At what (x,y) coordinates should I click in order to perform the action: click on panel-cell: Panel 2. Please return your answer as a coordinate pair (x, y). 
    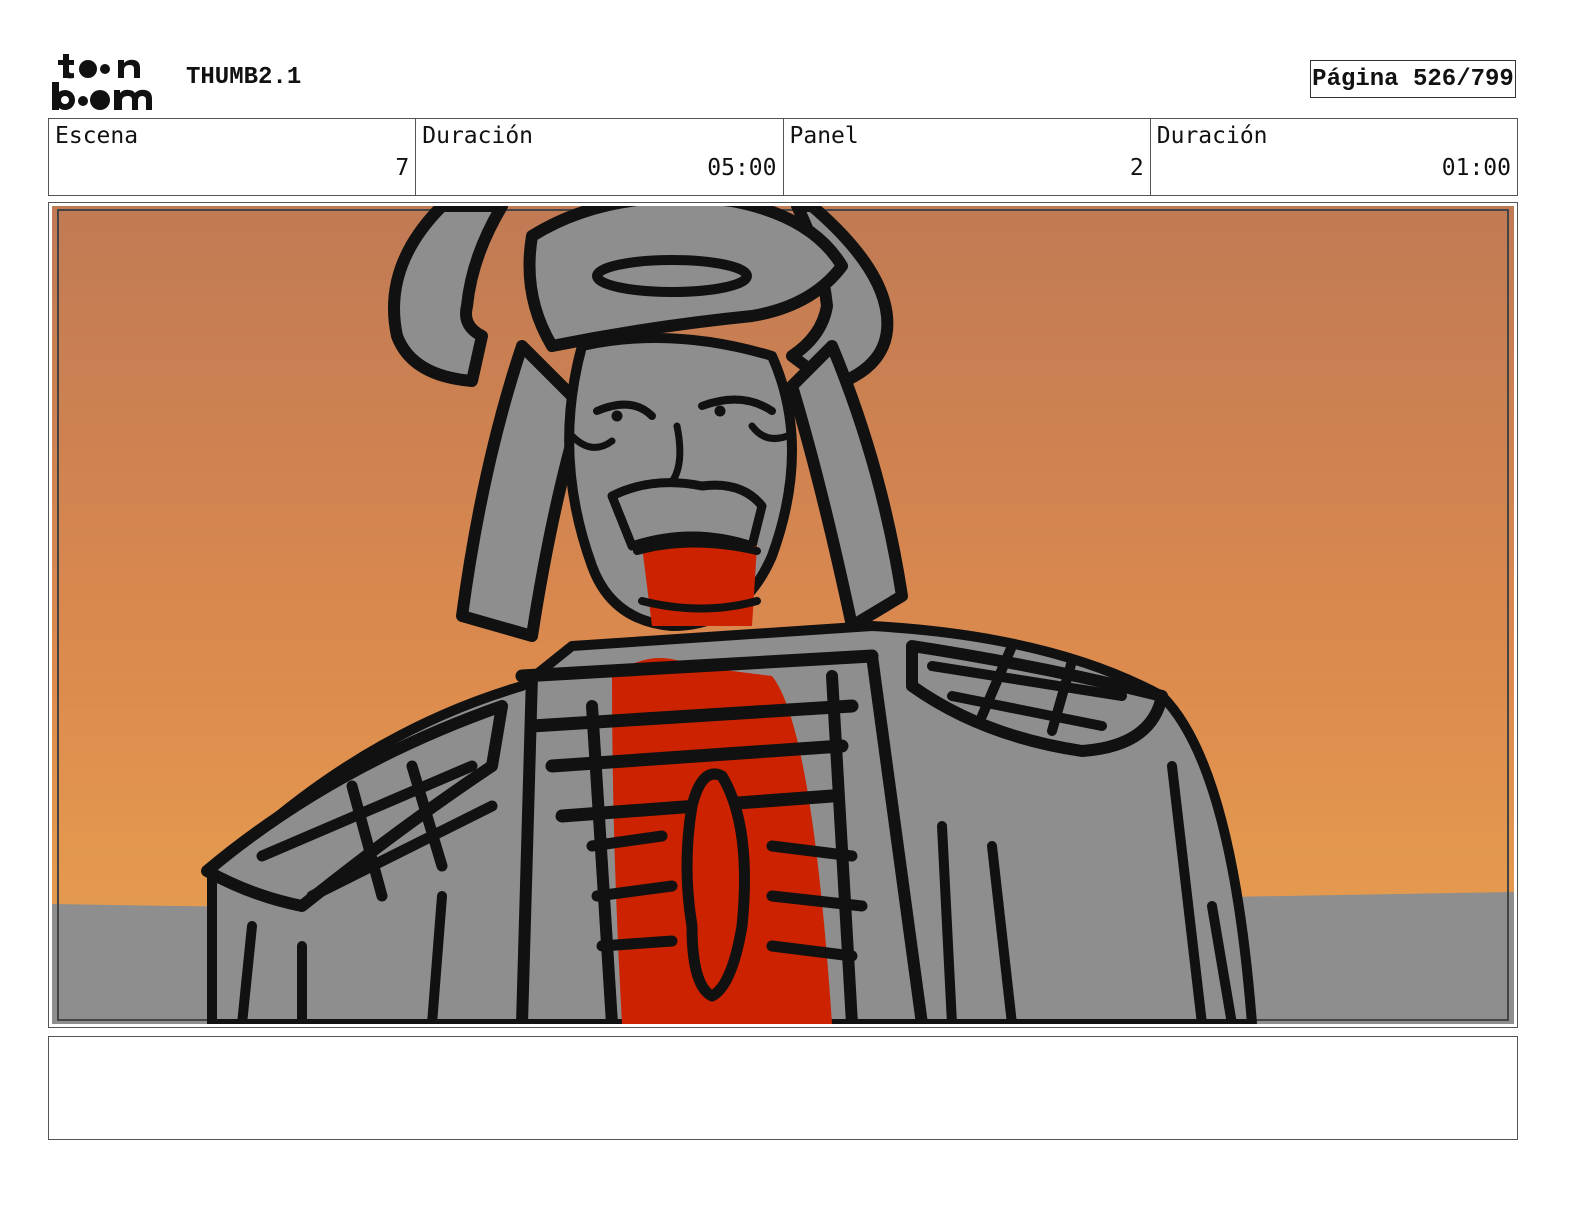
    Looking at the image, I should click on (966, 157).